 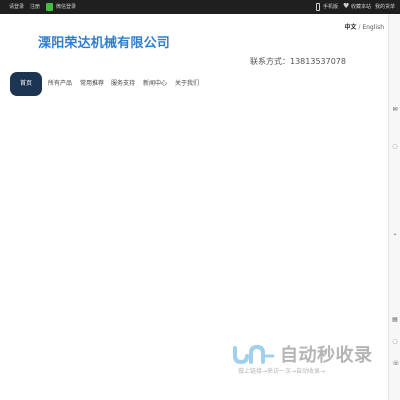 I want to click on login-link: 请登录, so click(x=16, y=7).